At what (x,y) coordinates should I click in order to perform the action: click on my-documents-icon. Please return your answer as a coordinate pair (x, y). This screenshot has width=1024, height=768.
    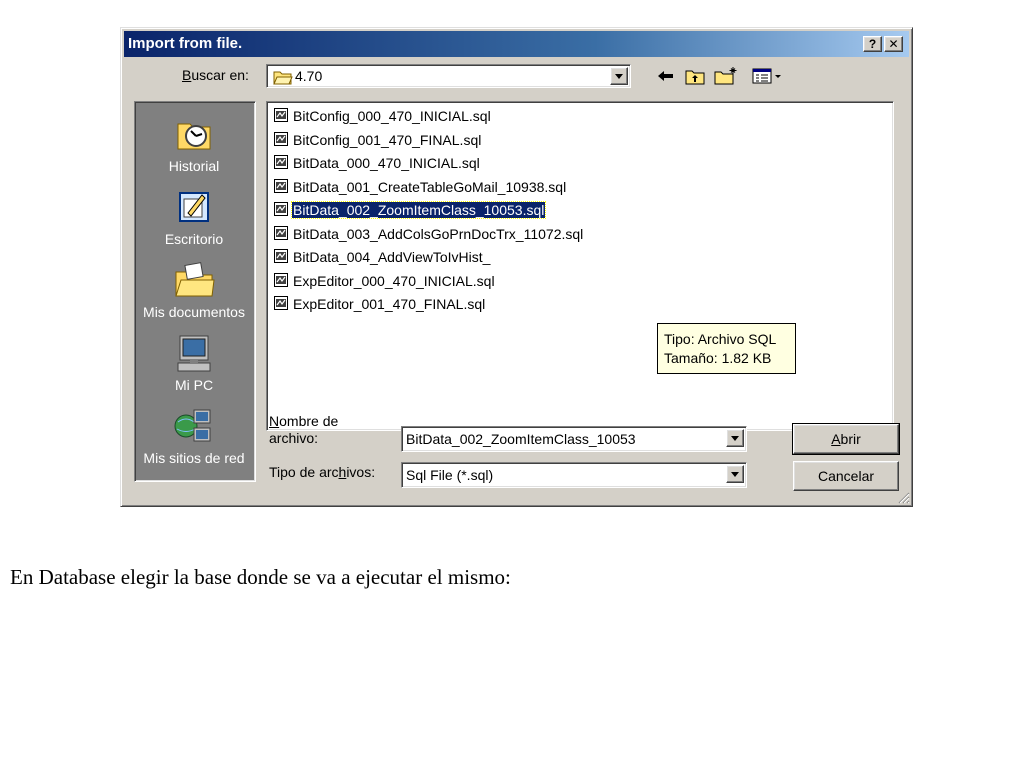
    Looking at the image, I should click on (194, 280).